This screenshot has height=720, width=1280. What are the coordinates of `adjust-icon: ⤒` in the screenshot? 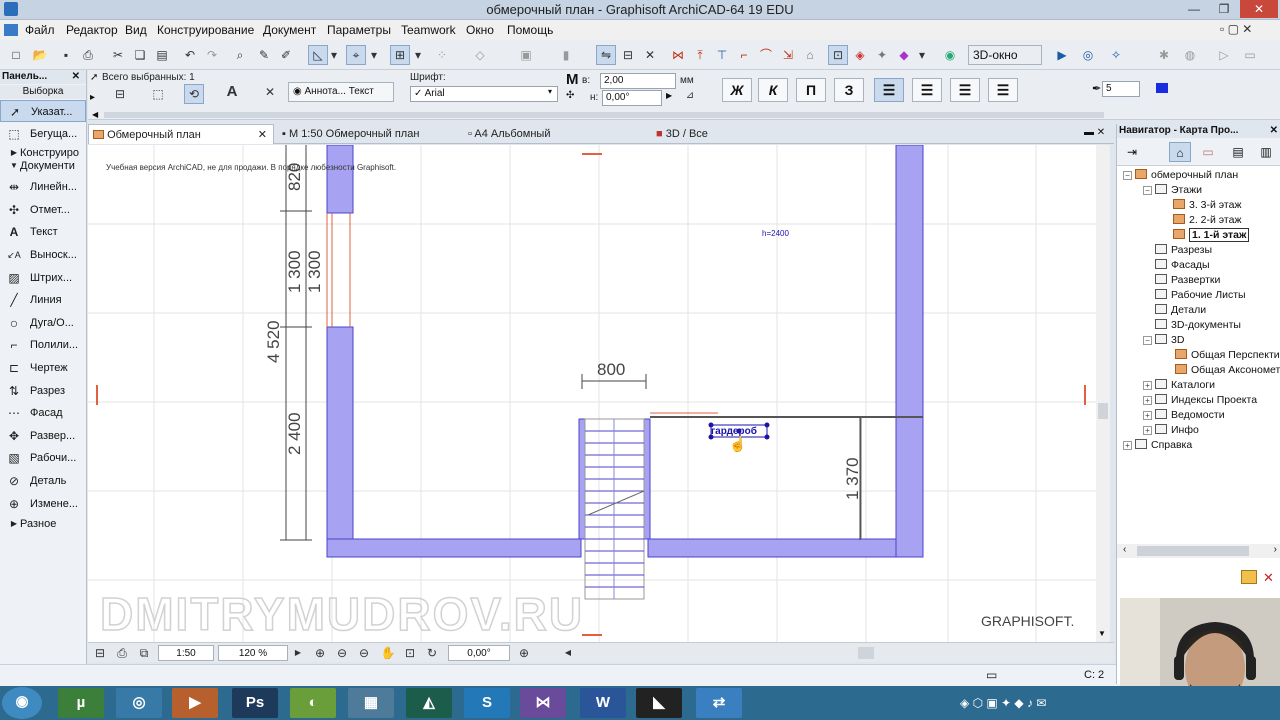 It's located at (700, 55).